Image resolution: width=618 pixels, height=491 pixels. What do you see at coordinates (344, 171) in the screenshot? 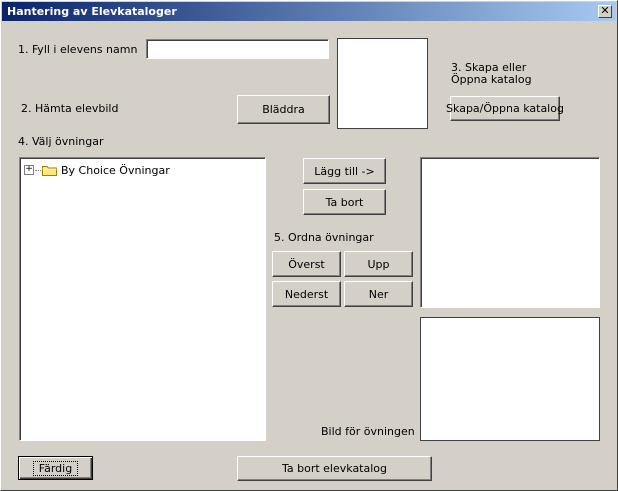
I see `add-button: Lägg till ->` at bounding box center [344, 171].